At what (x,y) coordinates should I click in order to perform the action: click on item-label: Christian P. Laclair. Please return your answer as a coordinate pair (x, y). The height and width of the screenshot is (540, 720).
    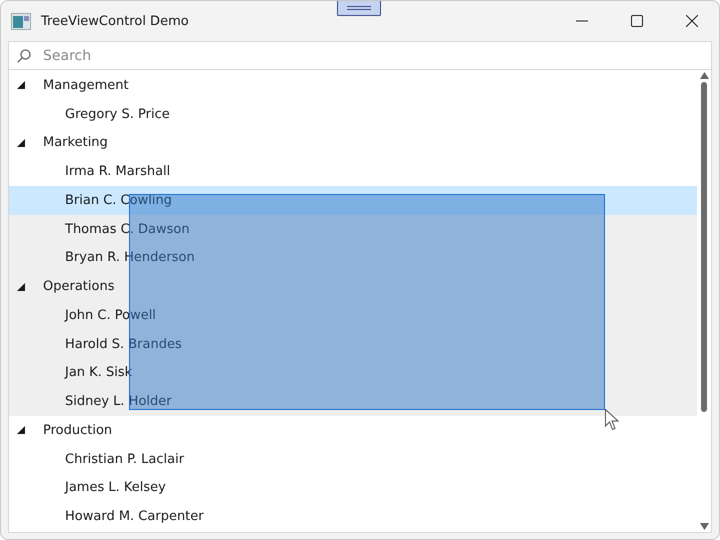
    Looking at the image, I should click on (124, 459).